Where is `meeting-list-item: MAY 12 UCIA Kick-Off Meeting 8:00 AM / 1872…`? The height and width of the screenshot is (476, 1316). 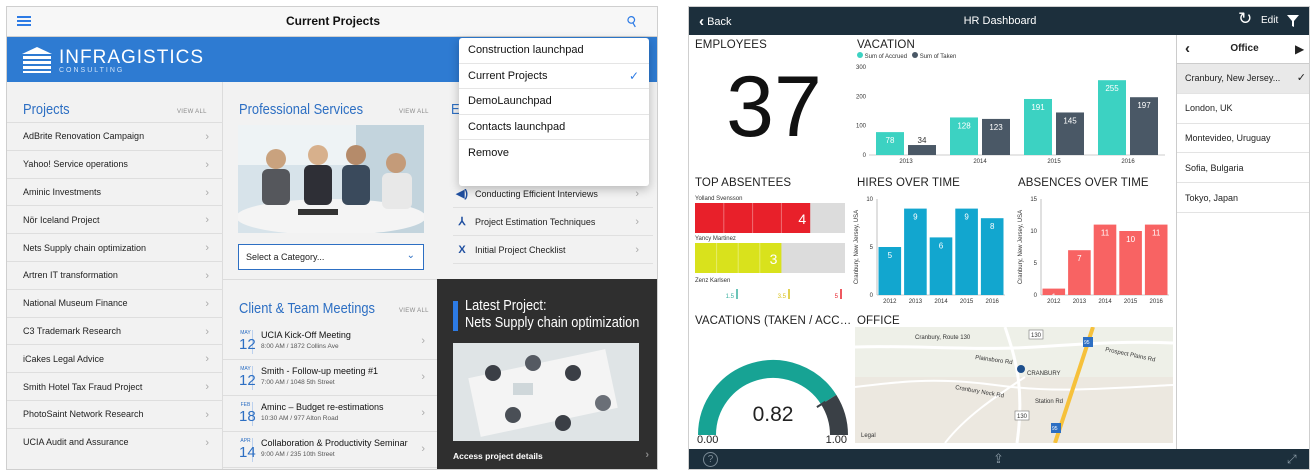 meeting-list-item: MAY 12 UCIA Kick-Off Meeting 8:00 AM / 1872… is located at coordinates (330, 342).